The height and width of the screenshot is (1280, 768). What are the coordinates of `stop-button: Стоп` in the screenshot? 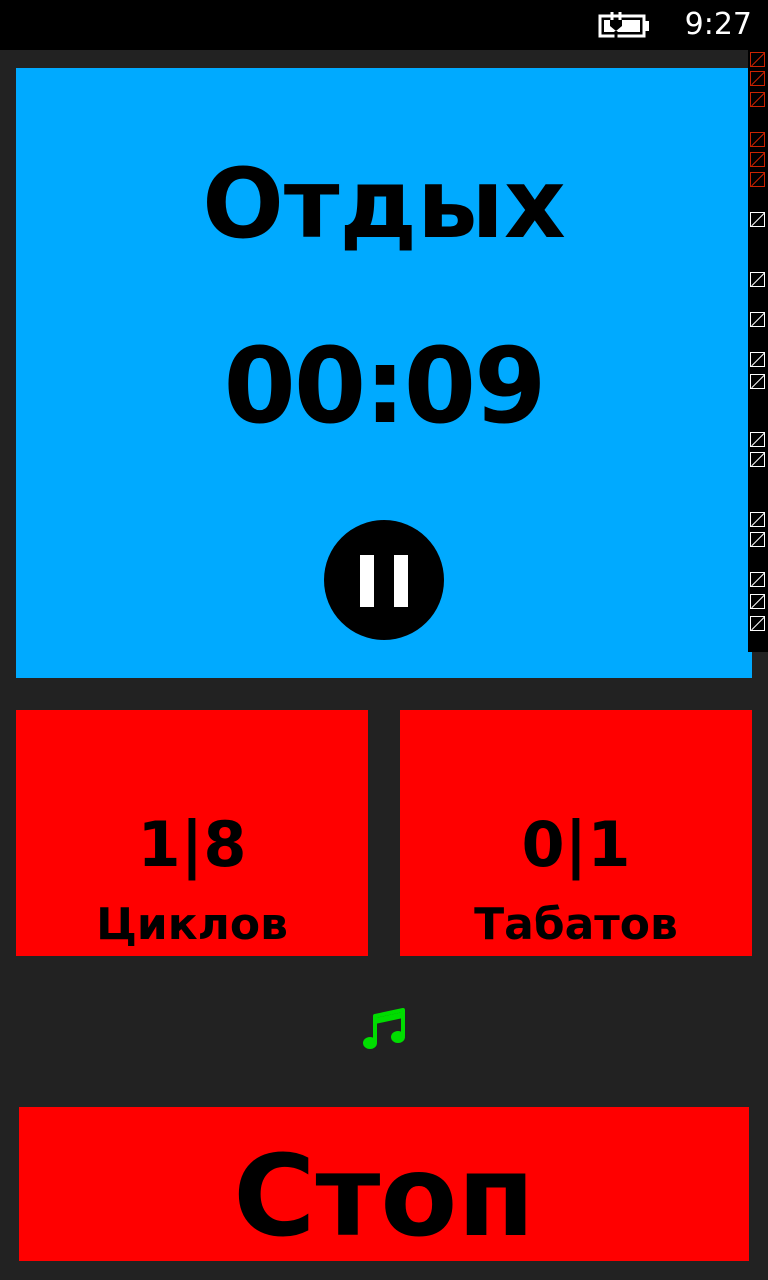 It's located at (384, 1184).